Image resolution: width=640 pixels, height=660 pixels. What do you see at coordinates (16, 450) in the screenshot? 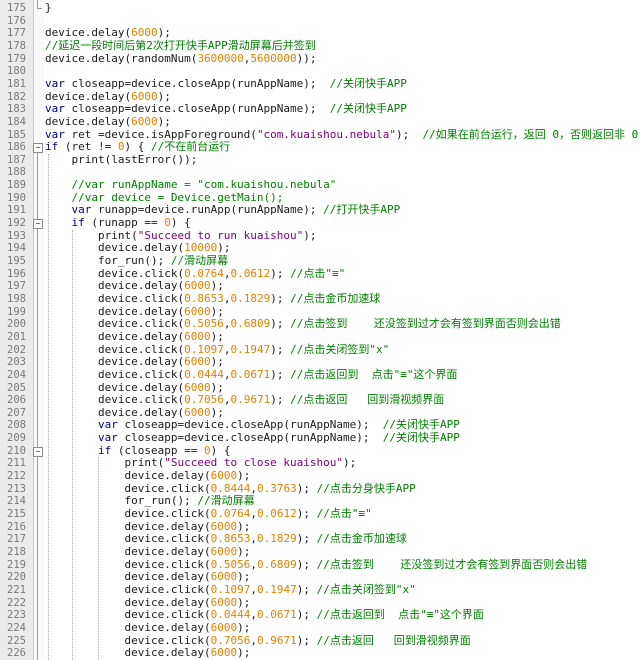
I see `line-number: 210` at bounding box center [16, 450].